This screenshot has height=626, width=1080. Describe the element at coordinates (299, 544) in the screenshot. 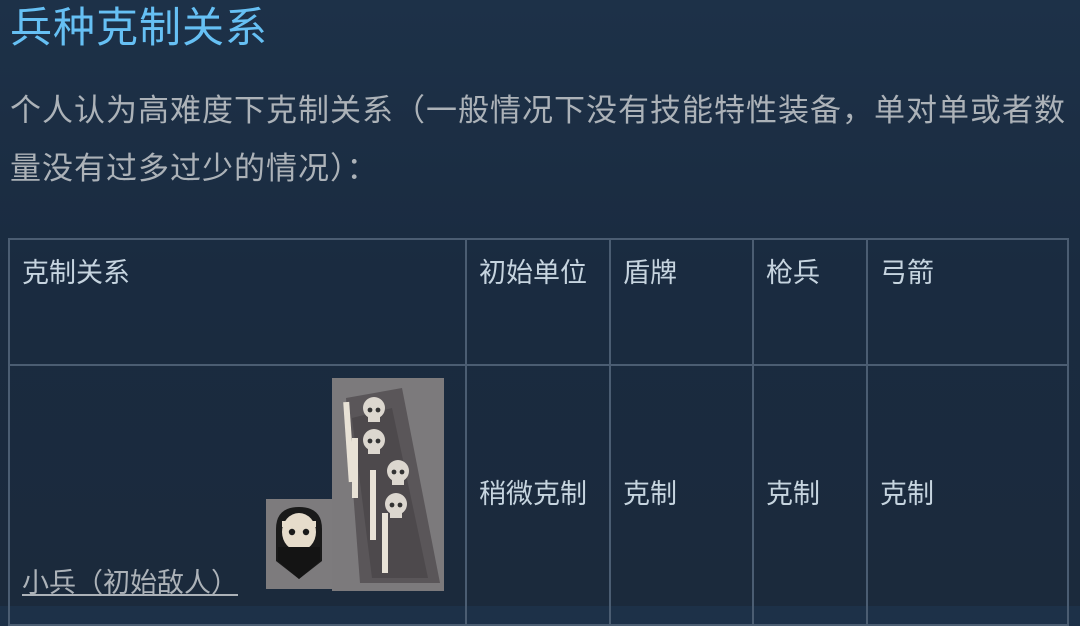

I see `hooded-soldier-portrait-icon` at that location.